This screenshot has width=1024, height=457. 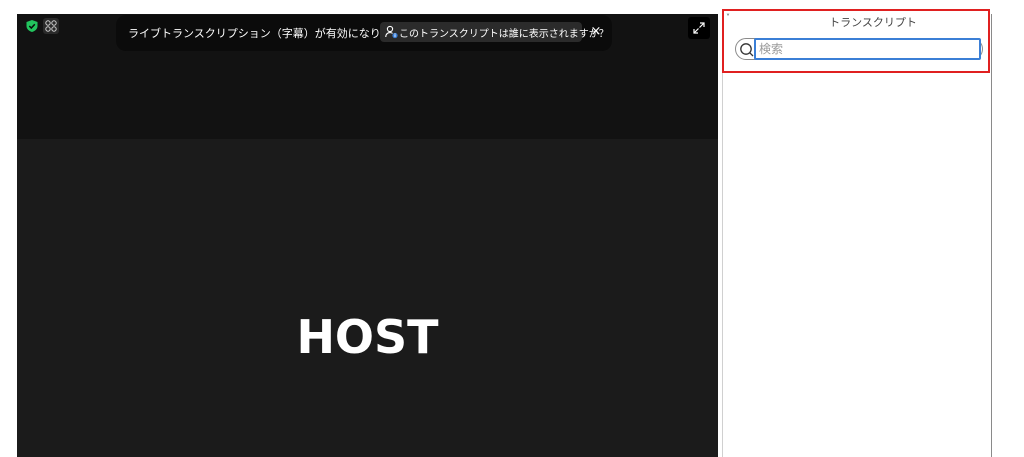 What do you see at coordinates (367, 337) in the screenshot?
I see `participant-name: HOST` at bounding box center [367, 337].